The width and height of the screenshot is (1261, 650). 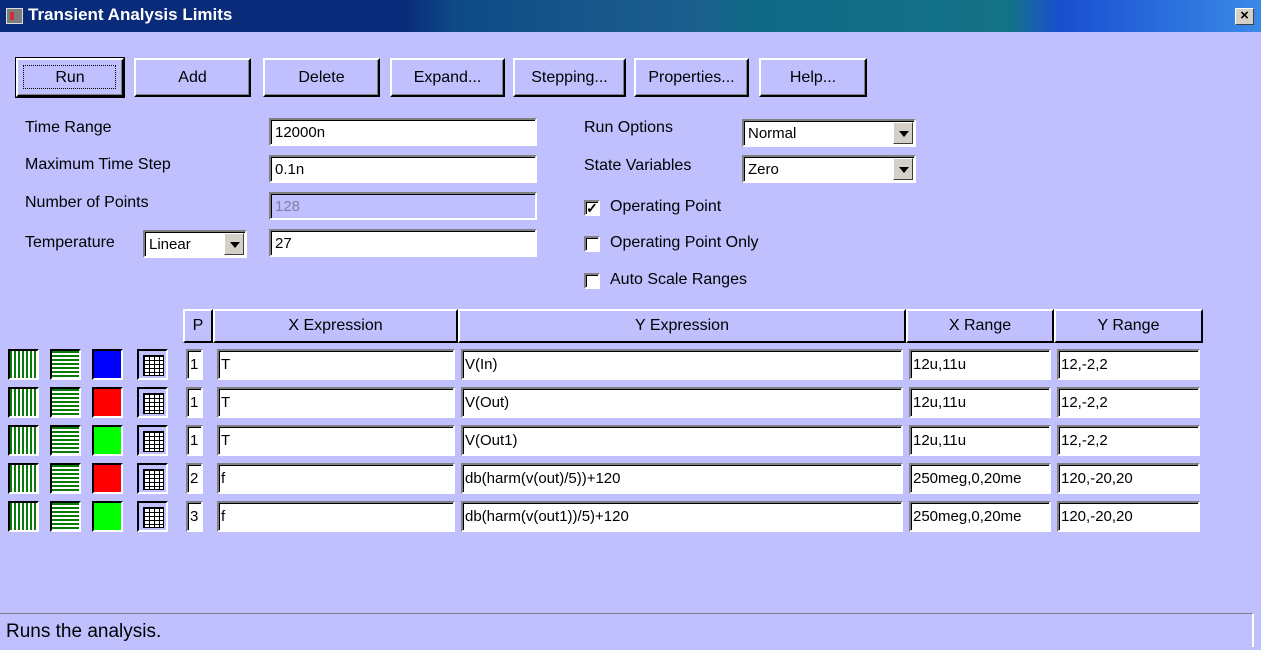 I want to click on status-bar: Runs the analysis., so click(x=627, y=630).